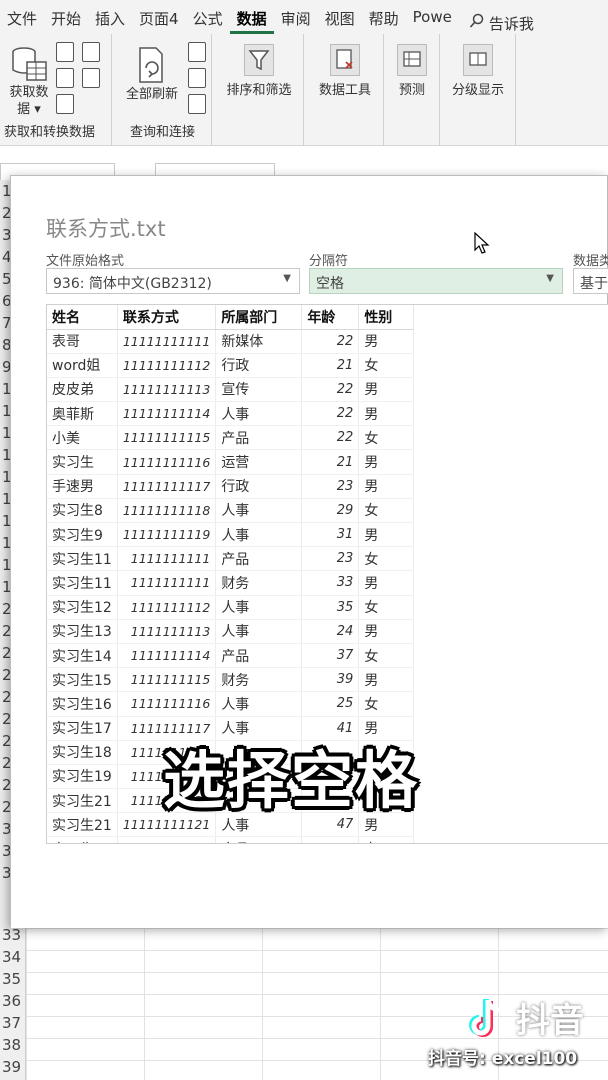 The width and height of the screenshot is (608, 1080). I want to click on refresh-all-button: 全部刷新, so click(152, 74).